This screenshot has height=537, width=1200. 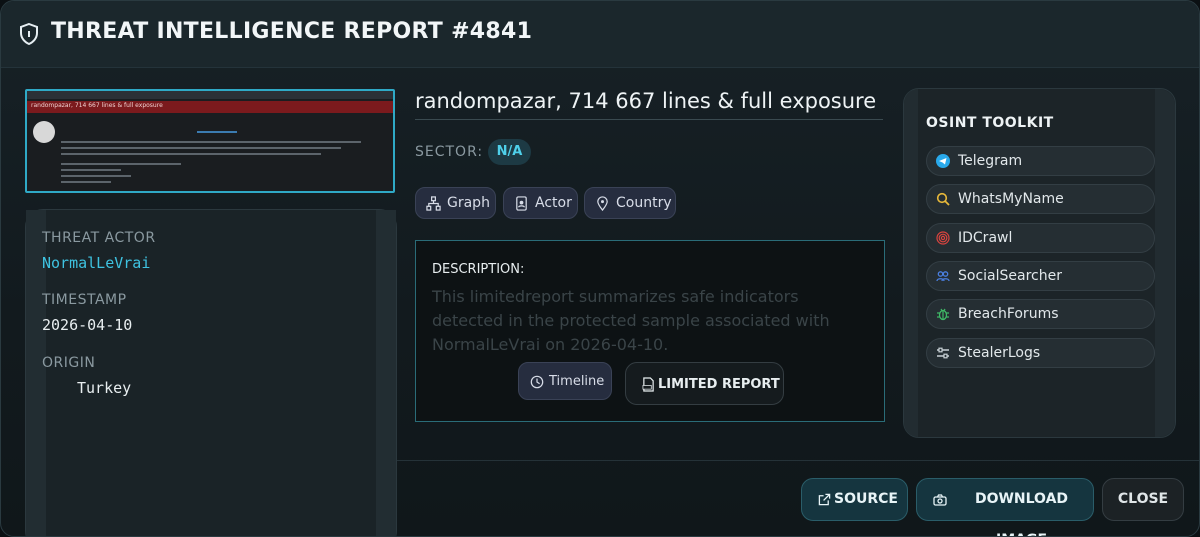 I want to click on close-button: CLOSE, so click(x=1143, y=499).